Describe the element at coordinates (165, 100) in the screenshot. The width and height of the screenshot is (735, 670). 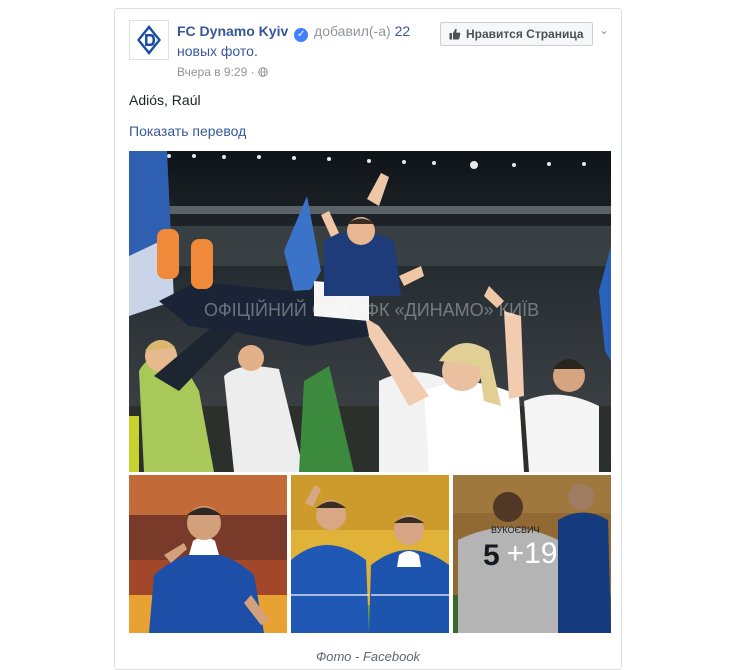
I see `post-message: Adiós, Raúl` at that location.